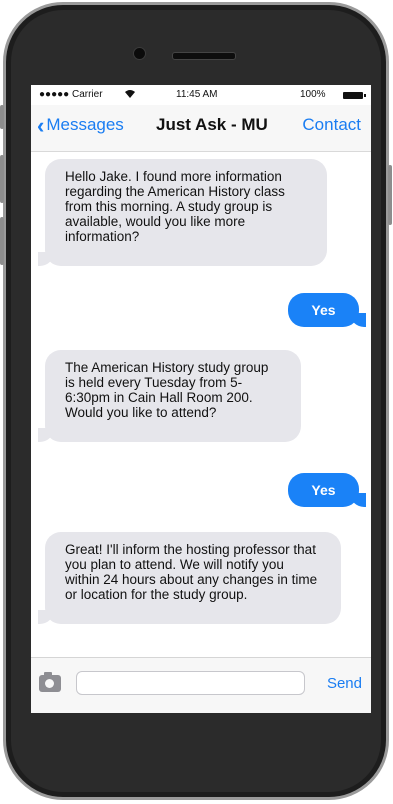  I want to click on status-bar: ●●●●● Carrier 11:45 AM 100%, so click(201, 95).